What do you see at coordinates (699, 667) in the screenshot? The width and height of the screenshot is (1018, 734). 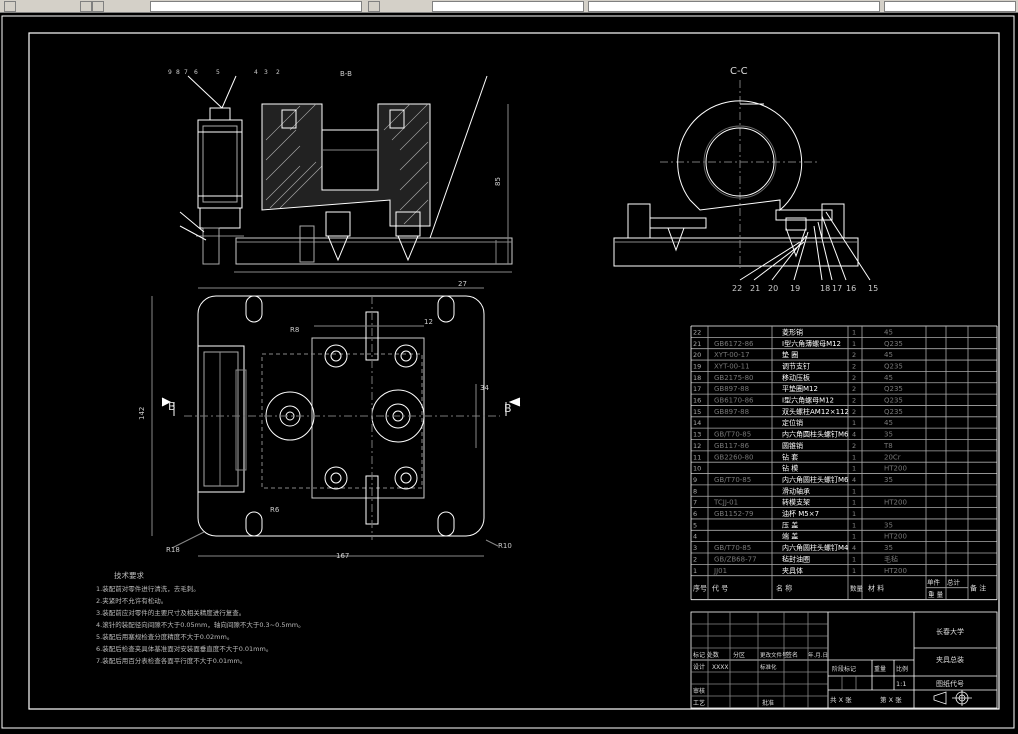 I see `design-label: 设计` at bounding box center [699, 667].